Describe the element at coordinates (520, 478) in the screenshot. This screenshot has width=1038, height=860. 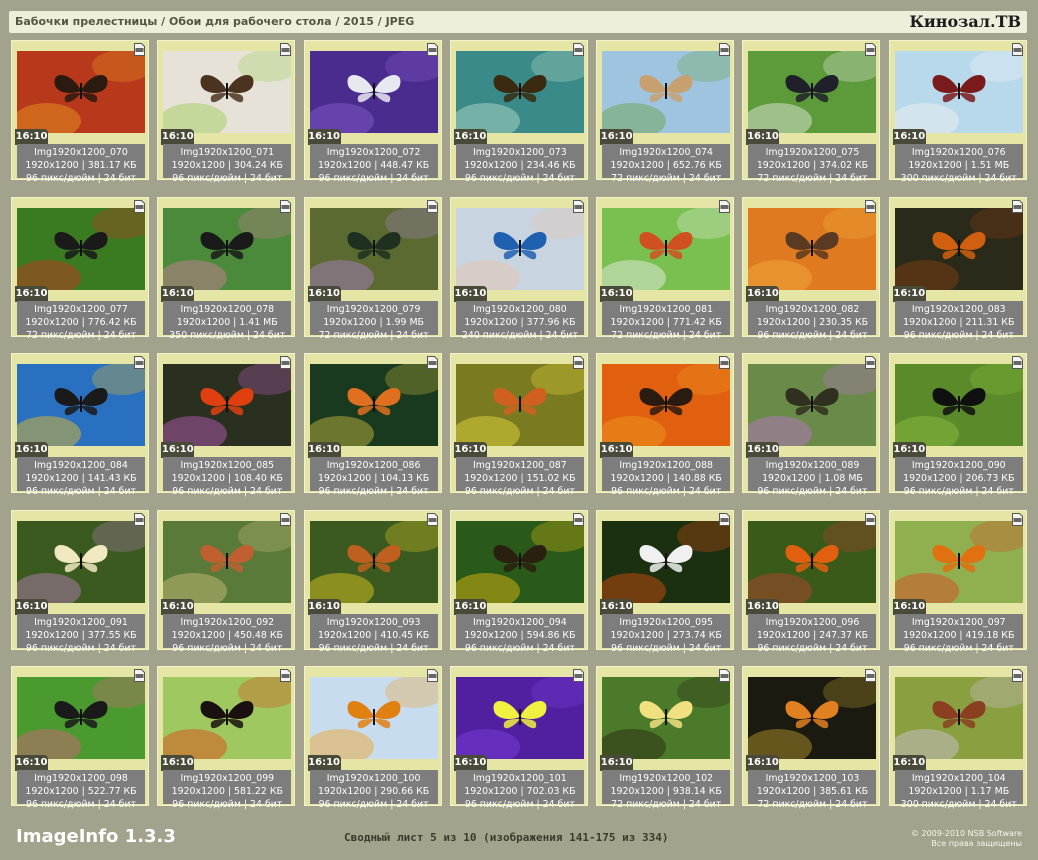
I see `dimensions-size: 1920x1200 | 151.02 КБ` at that location.